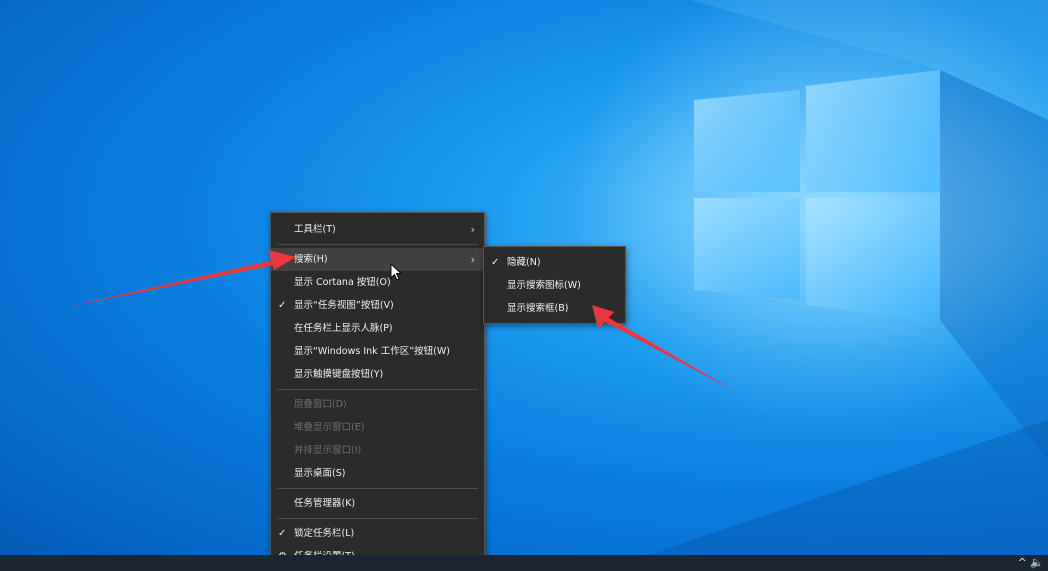 The width and height of the screenshot is (1048, 571). What do you see at coordinates (747, 141) in the screenshot?
I see `windows-logo-pane-tl` at bounding box center [747, 141].